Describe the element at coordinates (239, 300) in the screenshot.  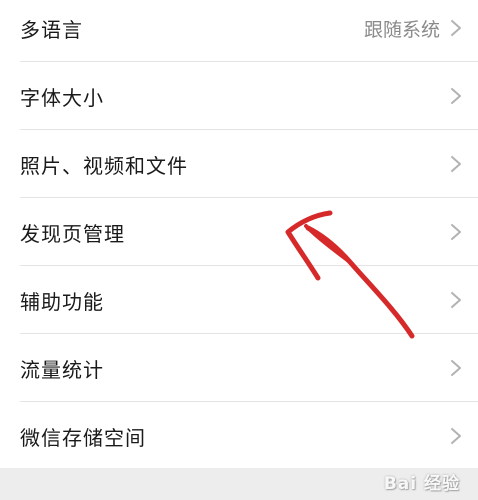
I see `settings-item-accessibility: 辅助功能` at that location.